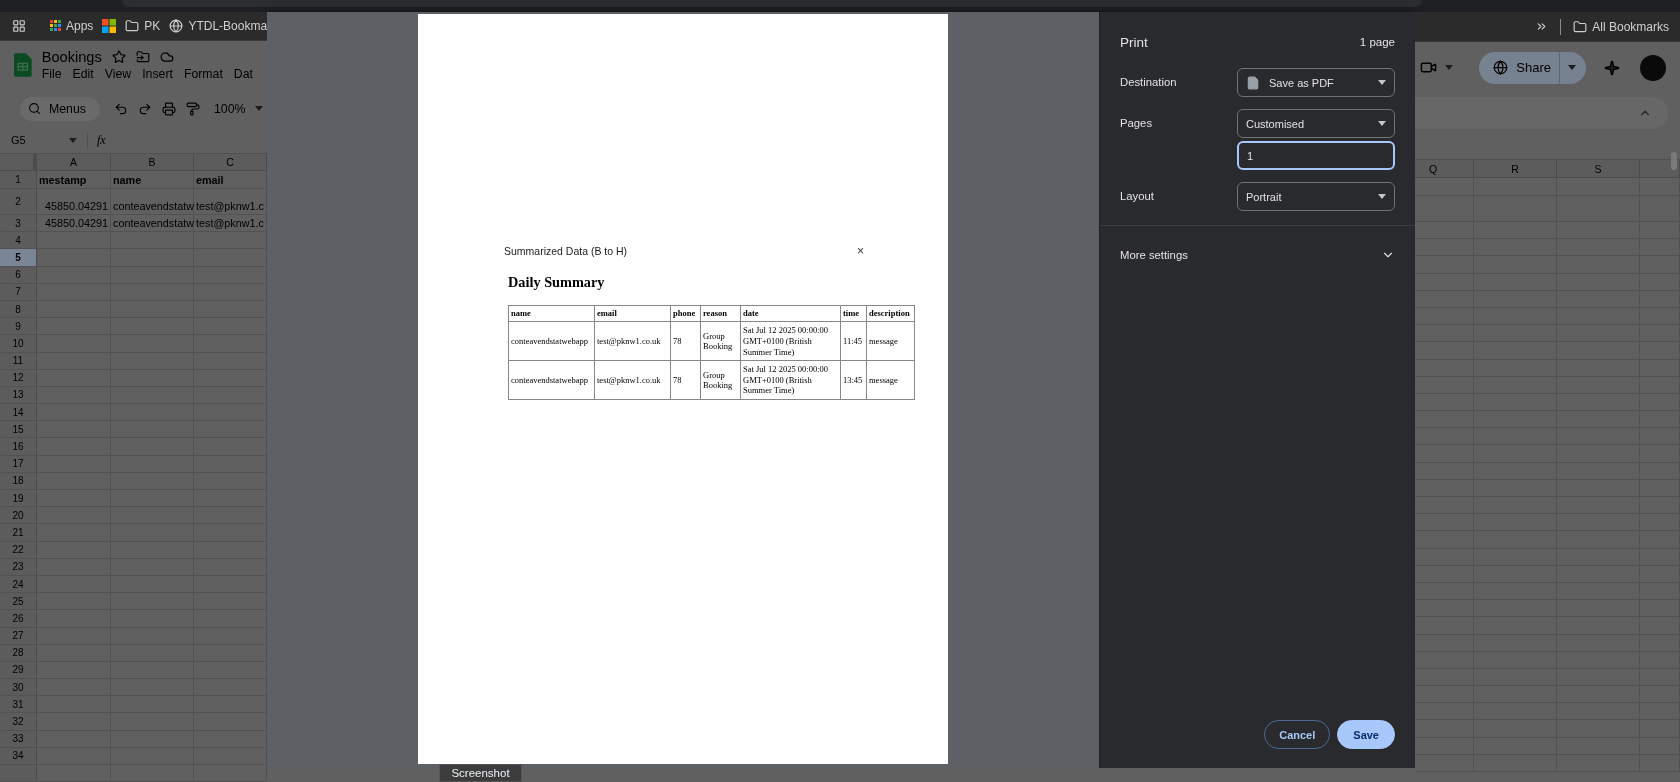 Image resolution: width=1680 pixels, height=782 pixels. What do you see at coordinates (1316, 123) in the screenshot?
I see `setting-select: Customised` at bounding box center [1316, 123].